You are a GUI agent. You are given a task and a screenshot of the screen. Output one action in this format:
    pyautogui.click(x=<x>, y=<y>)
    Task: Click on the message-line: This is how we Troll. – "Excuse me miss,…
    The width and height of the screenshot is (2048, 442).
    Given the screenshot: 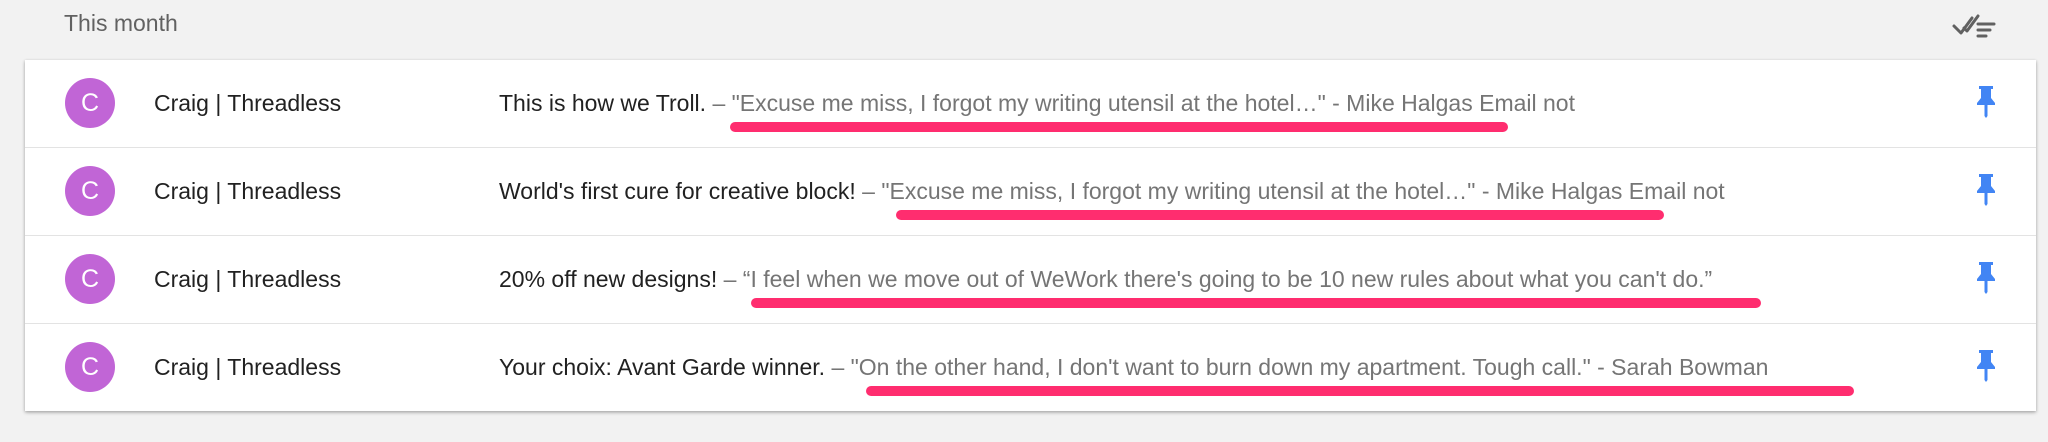 What is the action you would take?
    pyautogui.click(x=1037, y=103)
    